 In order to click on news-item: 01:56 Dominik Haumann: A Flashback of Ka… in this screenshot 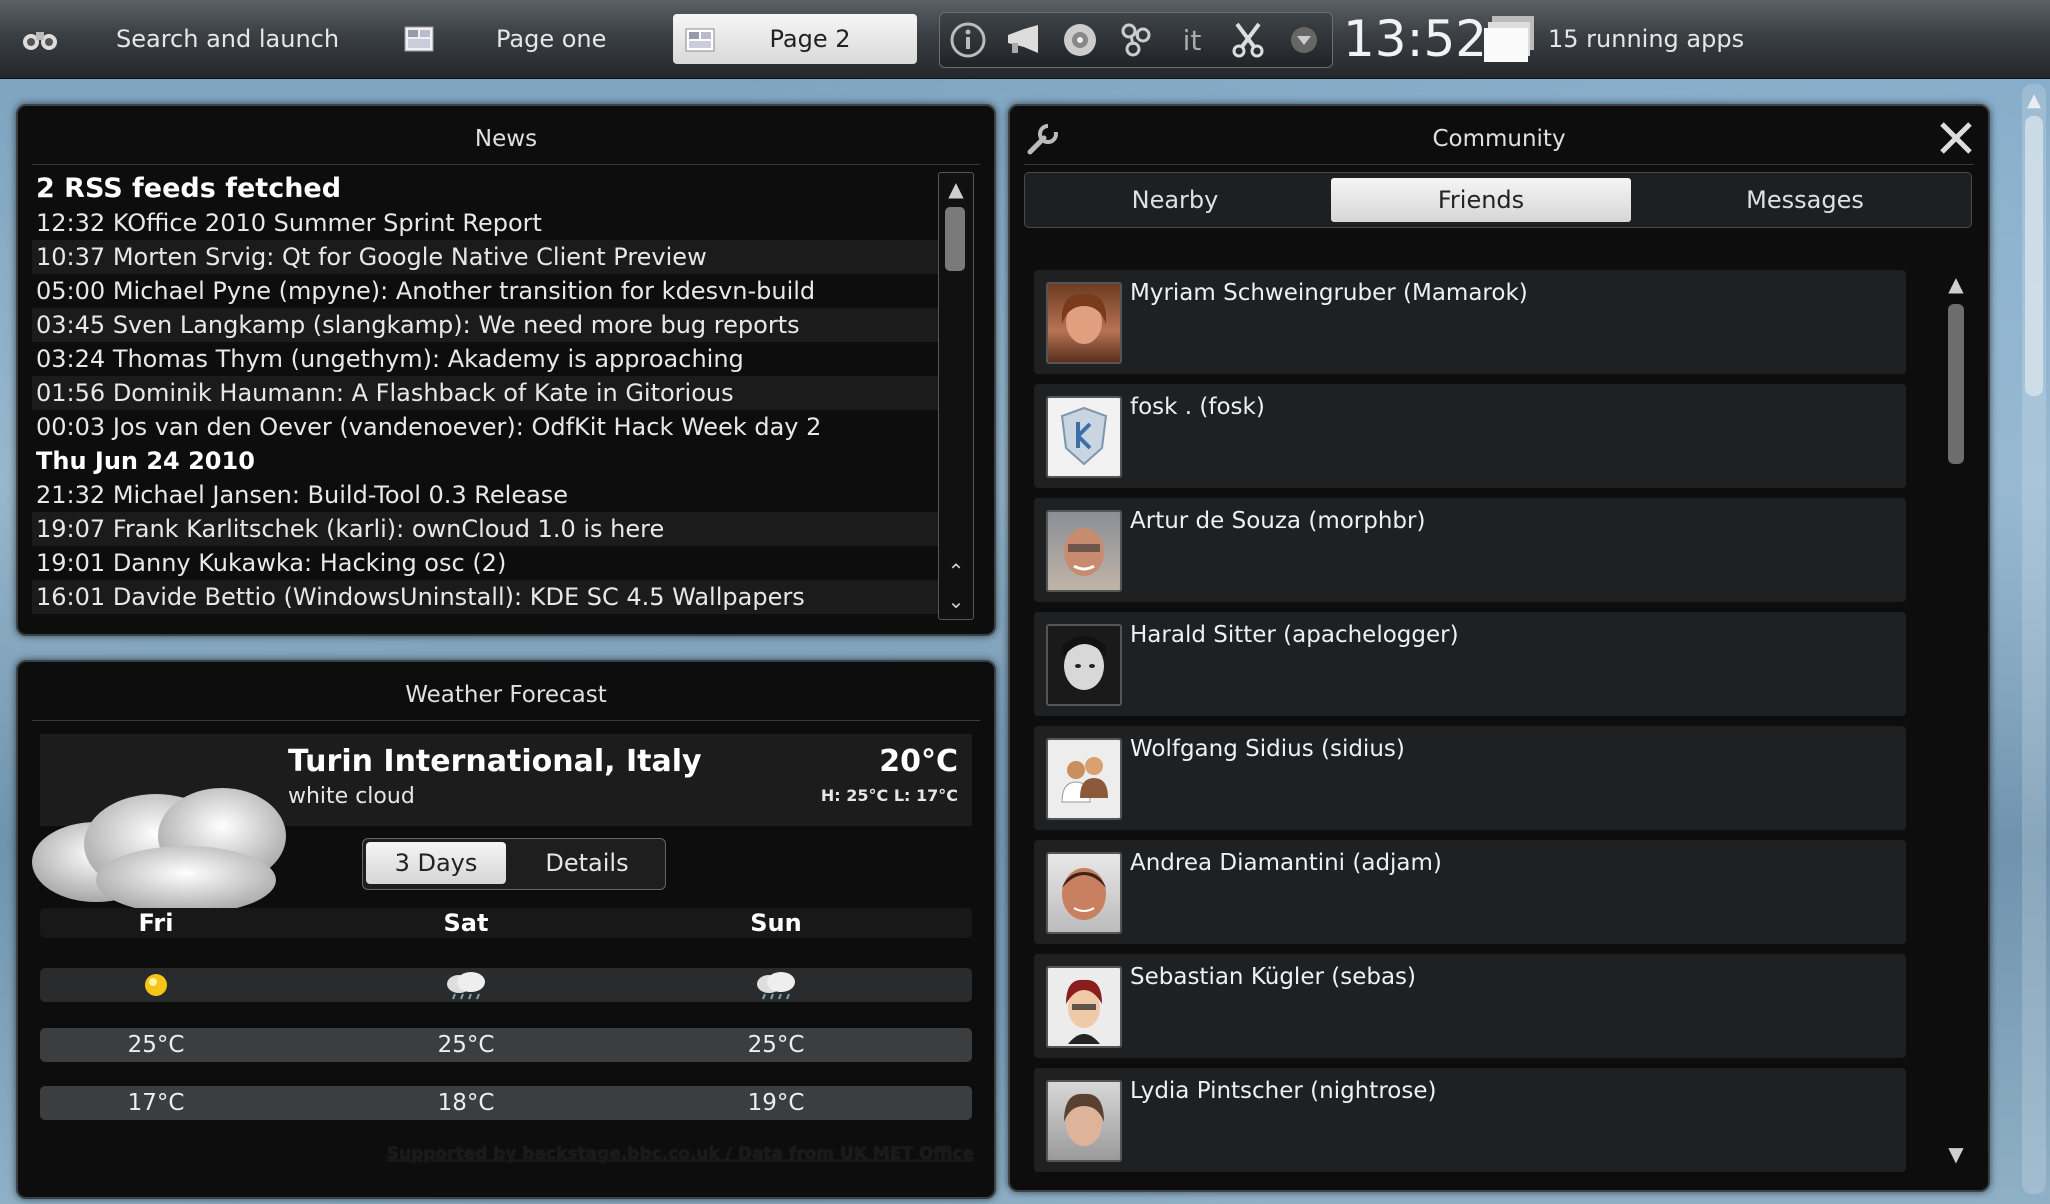, I will do `click(492, 393)`.